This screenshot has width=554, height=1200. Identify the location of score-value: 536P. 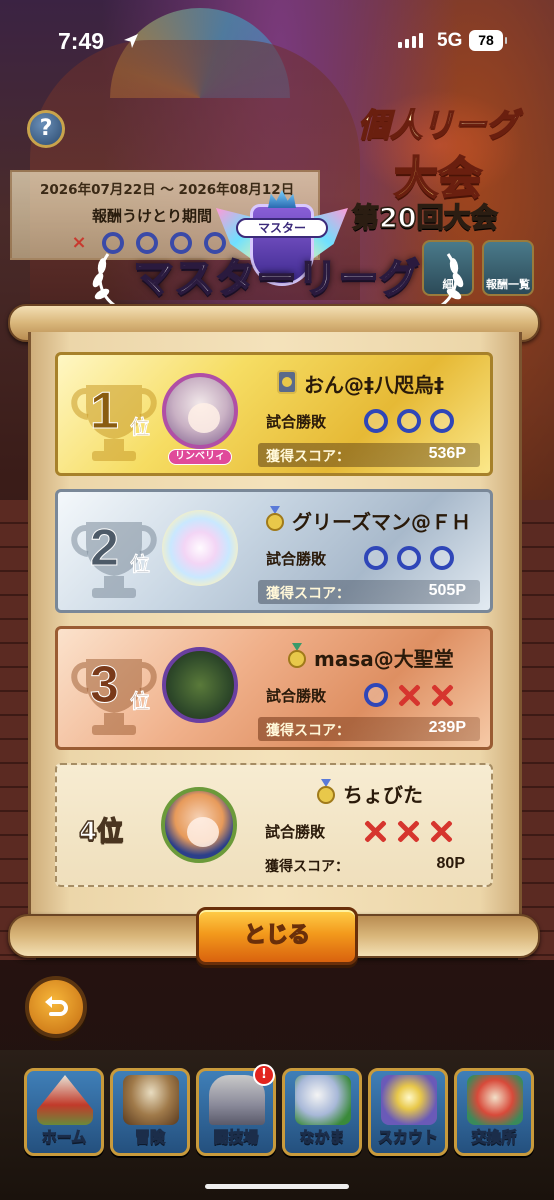
(447, 453).